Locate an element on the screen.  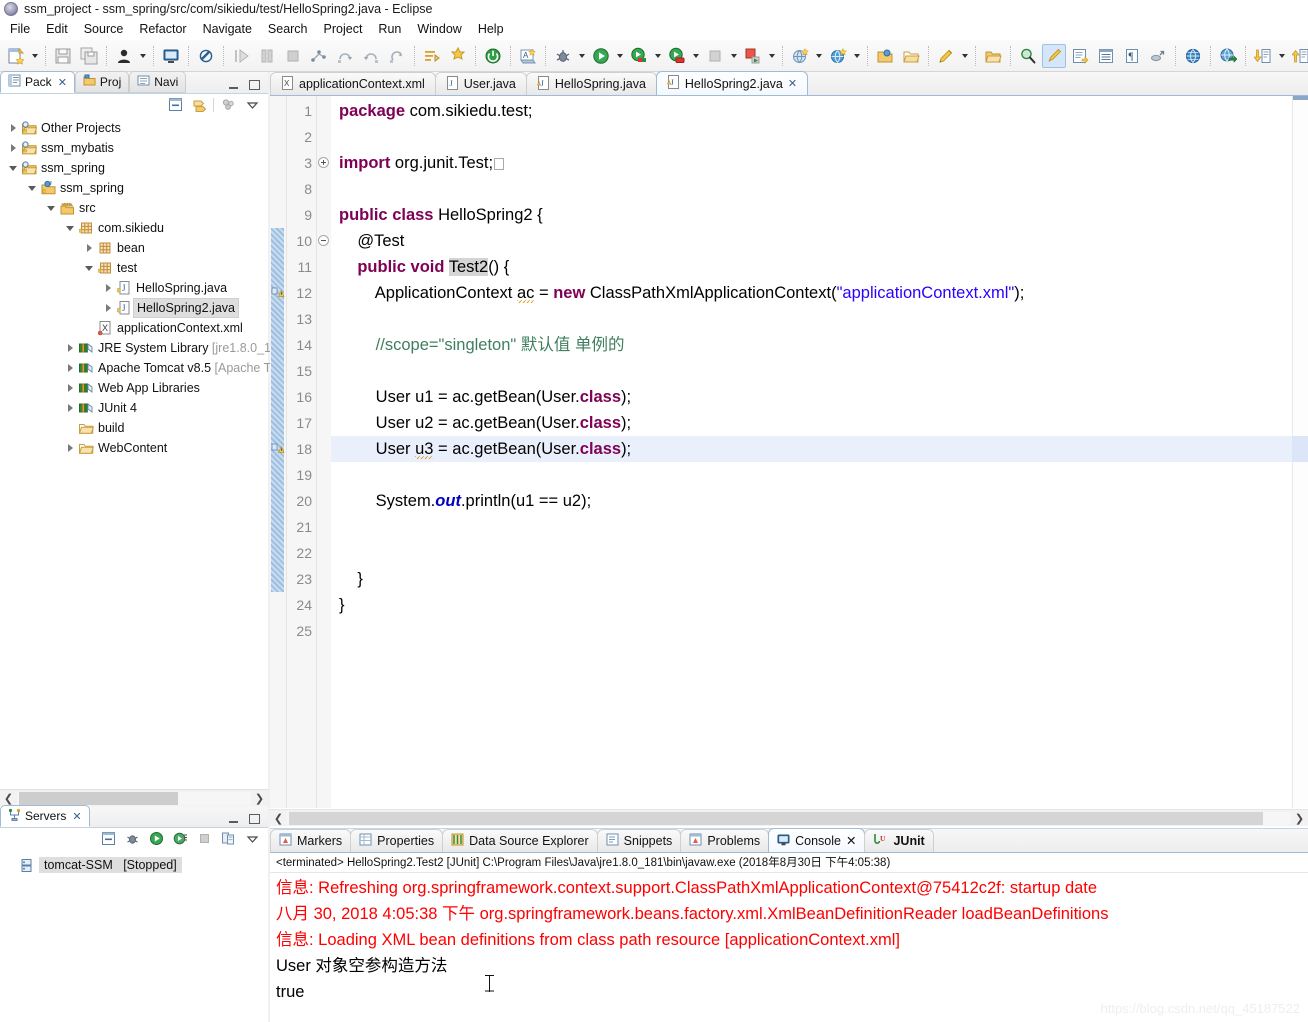
new-ee-project-dropdown-arrow is located at coordinates (857, 56).